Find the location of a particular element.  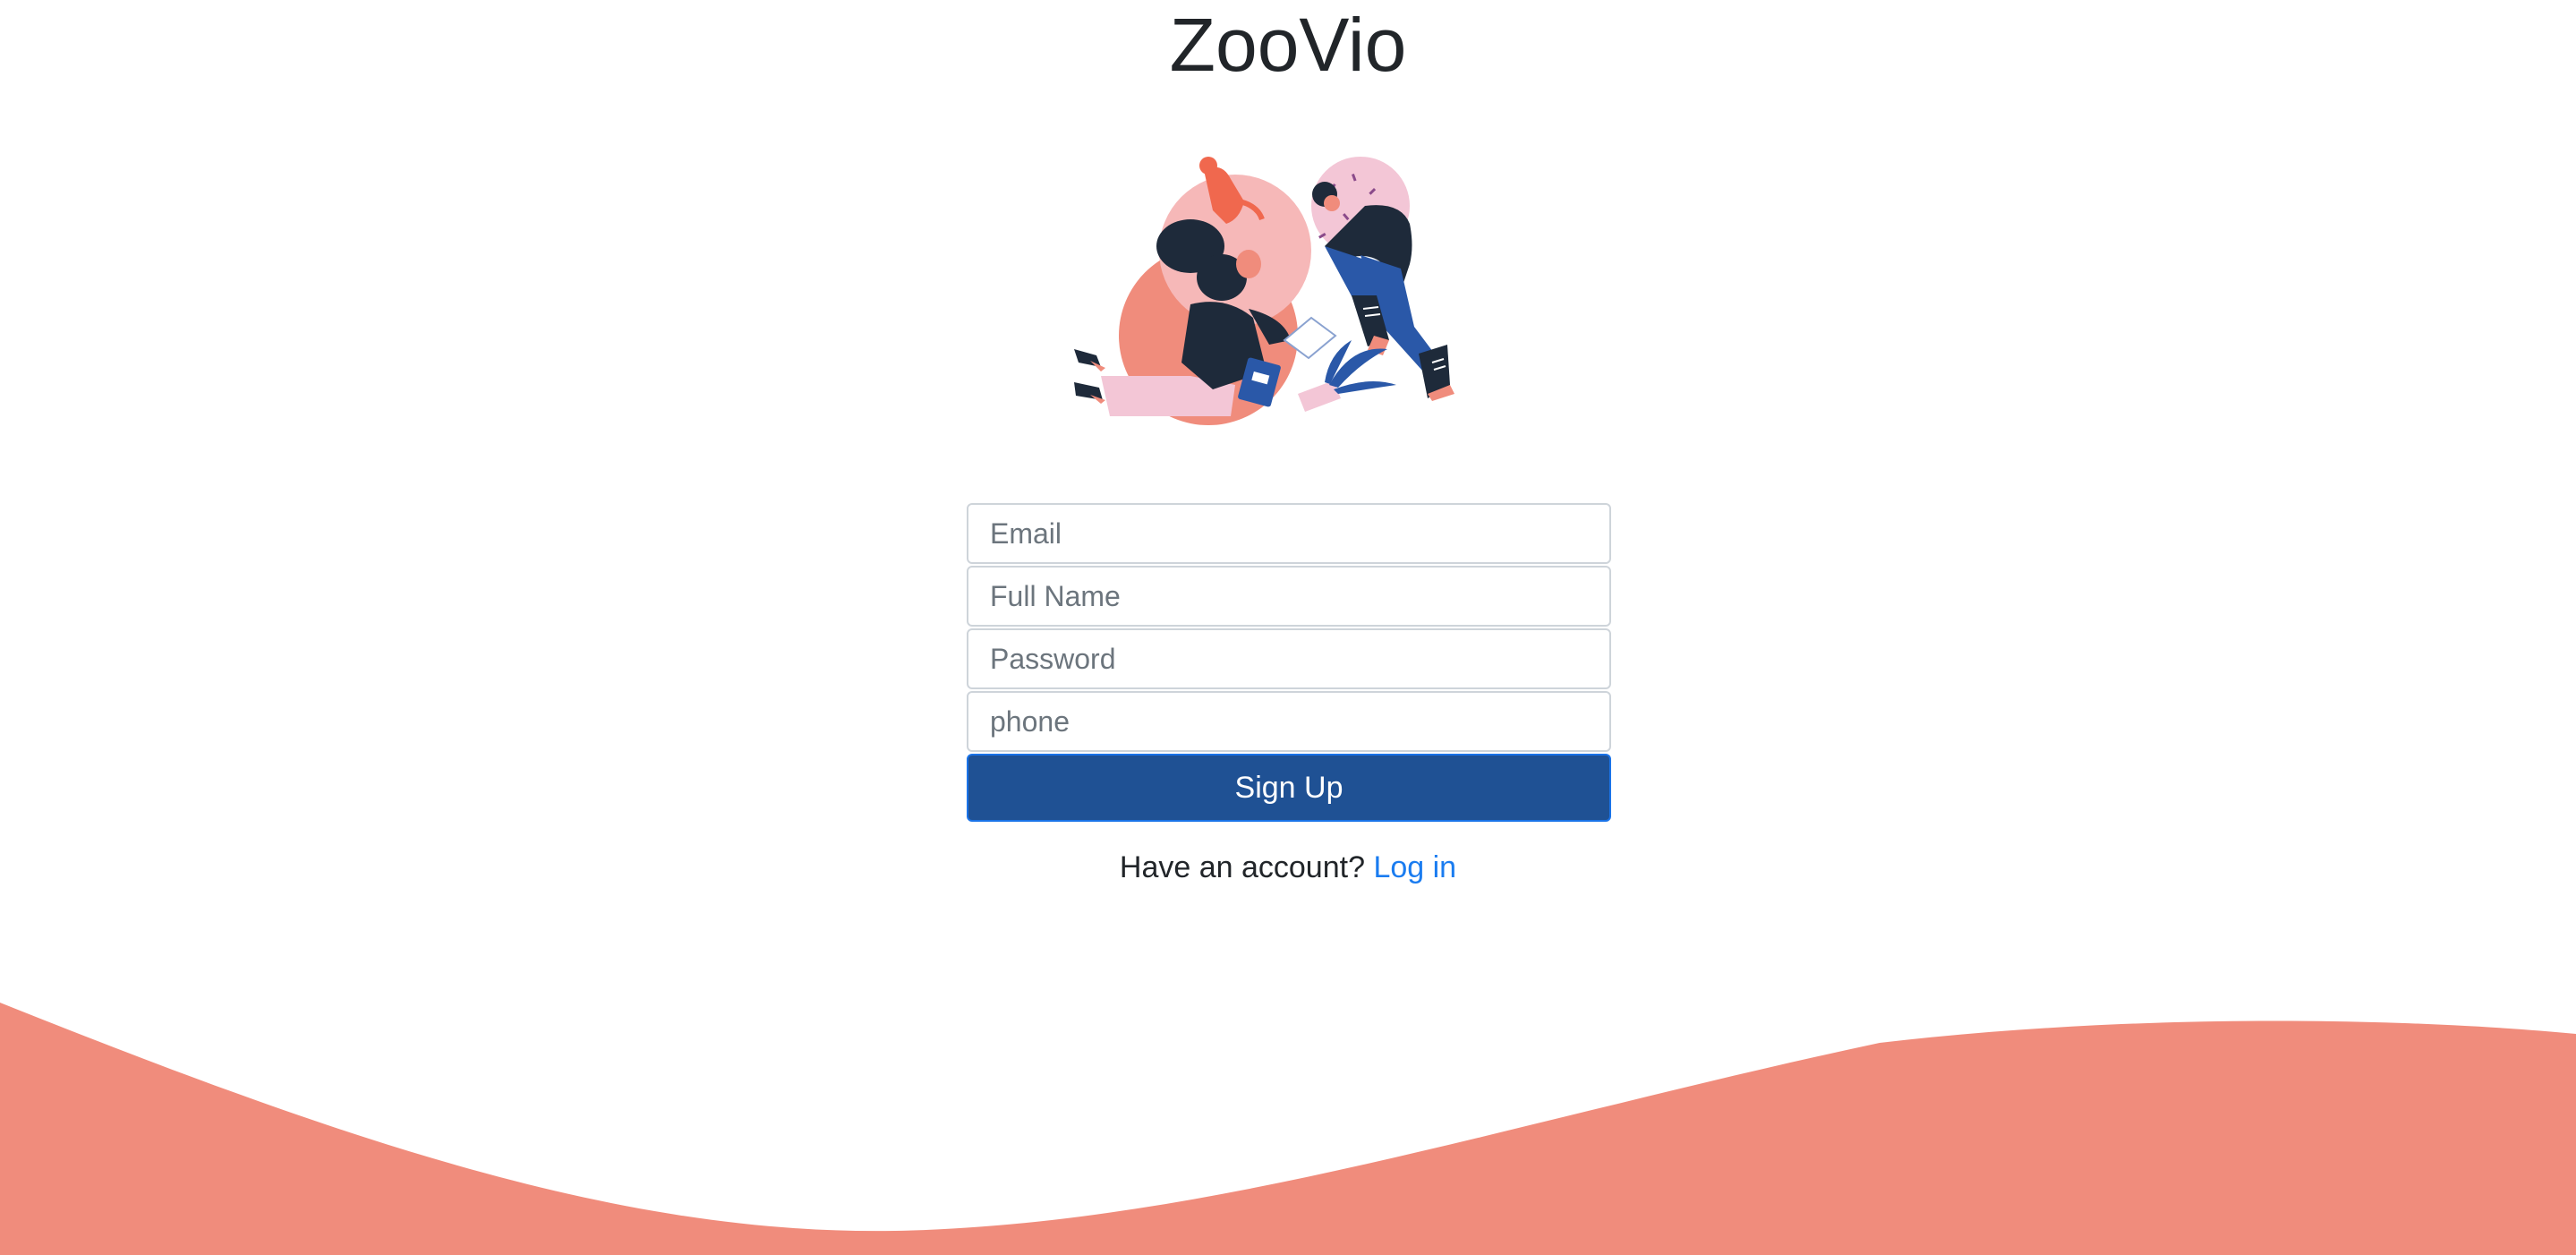

hero-illustration is located at coordinates (1264, 291).